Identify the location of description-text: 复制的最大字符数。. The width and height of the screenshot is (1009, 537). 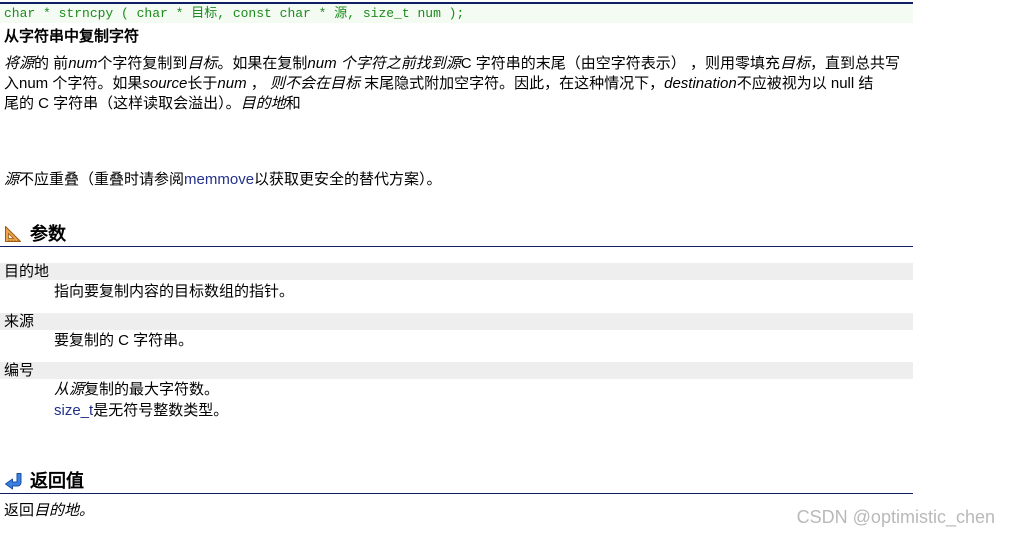
(152, 389).